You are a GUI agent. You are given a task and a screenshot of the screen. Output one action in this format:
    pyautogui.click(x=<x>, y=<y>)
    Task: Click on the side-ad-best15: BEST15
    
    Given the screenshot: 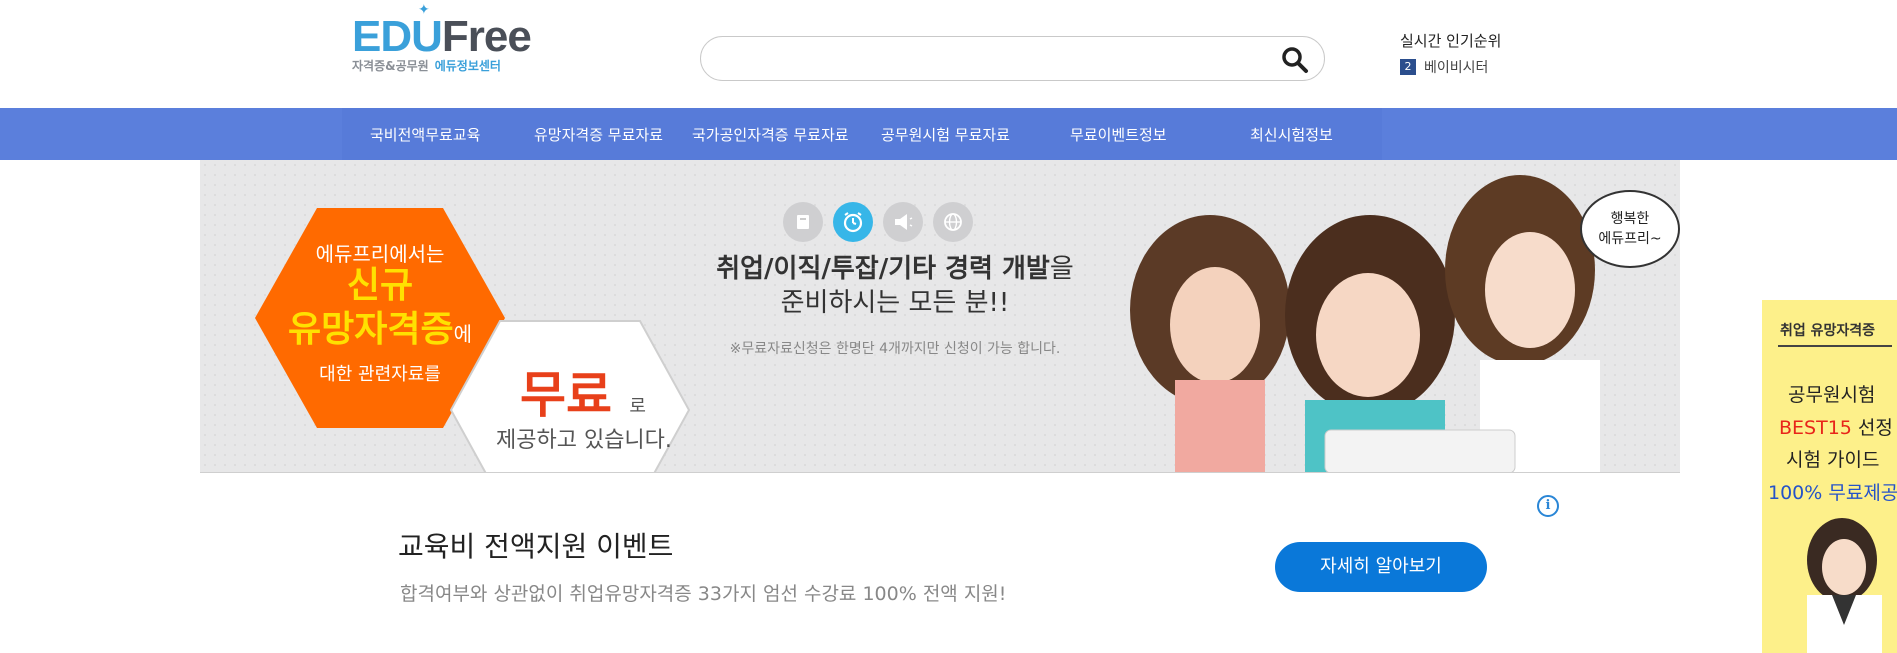 What is the action you would take?
    pyautogui.click(x=1815, y=428)
    